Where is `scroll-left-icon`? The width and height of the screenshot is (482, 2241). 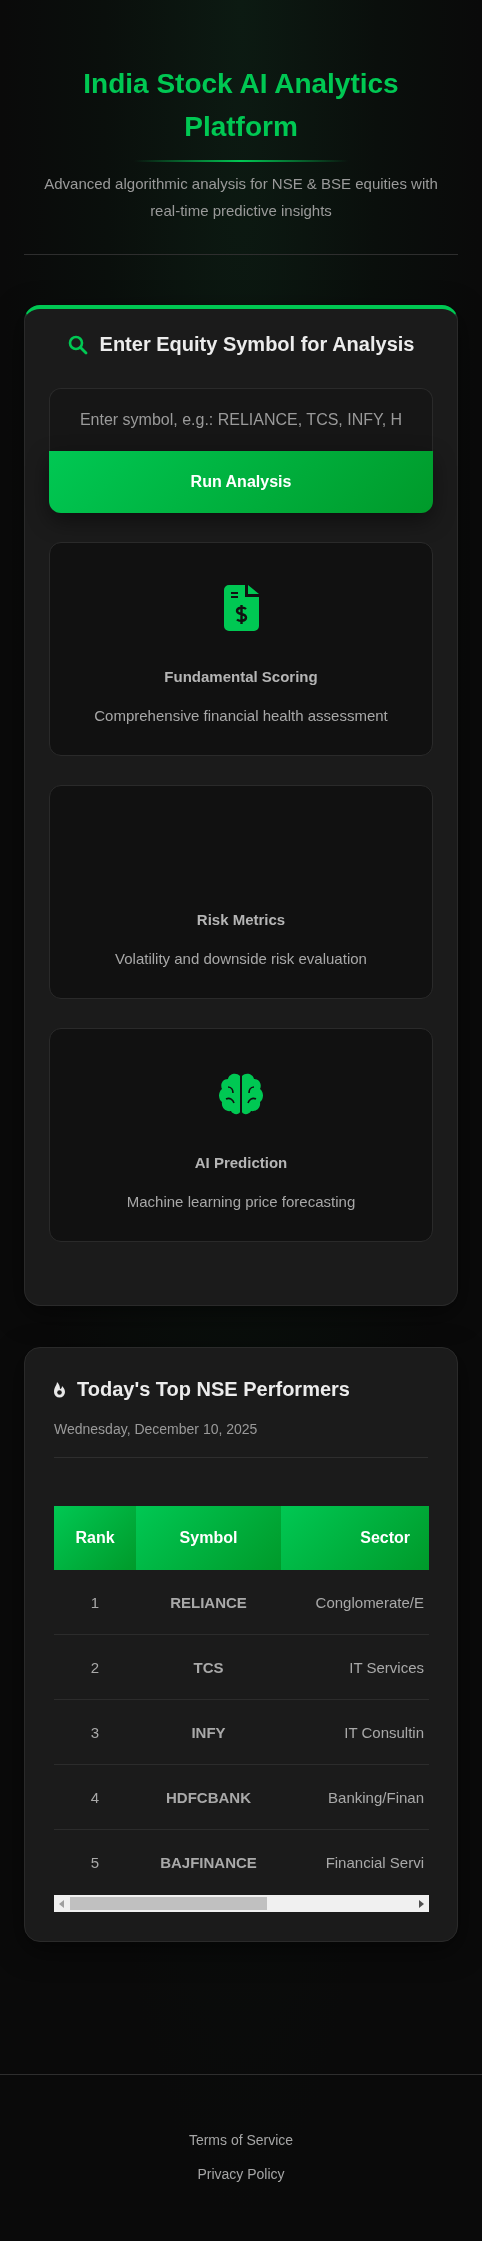 scroll-left-icon is located at coordinates (61, 1903).